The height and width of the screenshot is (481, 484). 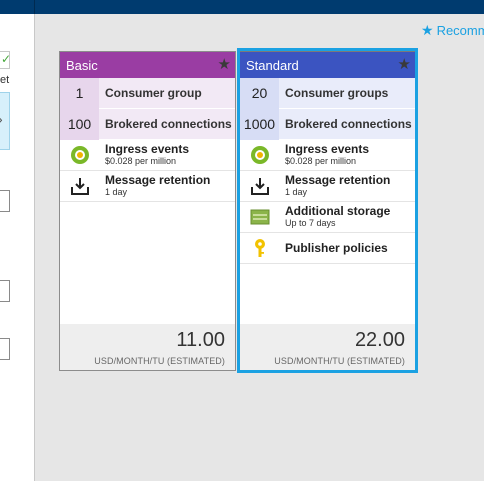 What do you see at coordinates (82, 65) in the screenshot?
I see `tier-name: Basic` at bounding box center [82, 65].